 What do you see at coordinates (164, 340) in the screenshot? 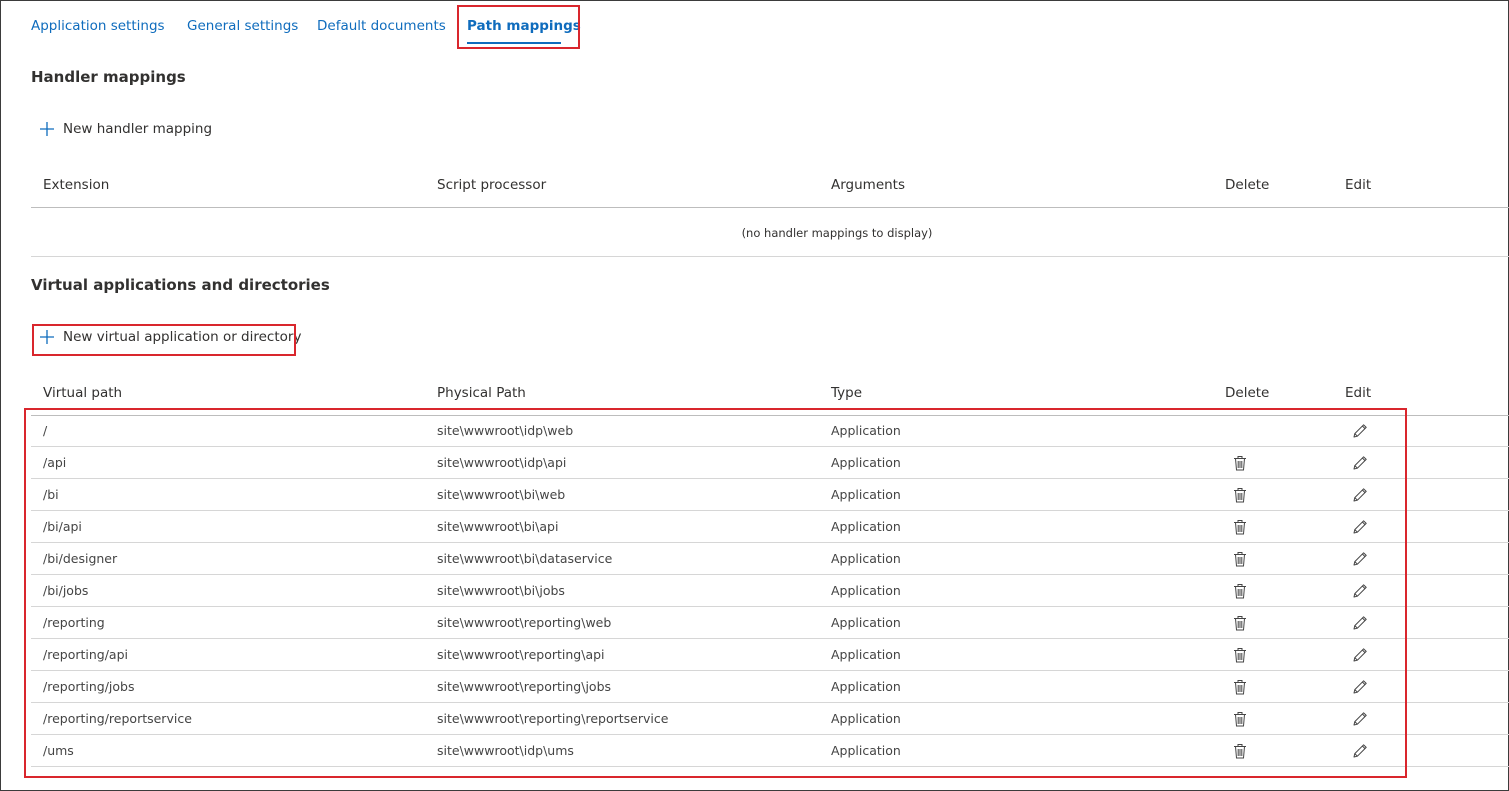
I see `new-virtual-app-highlight-box` at bounding box center [164, 340].